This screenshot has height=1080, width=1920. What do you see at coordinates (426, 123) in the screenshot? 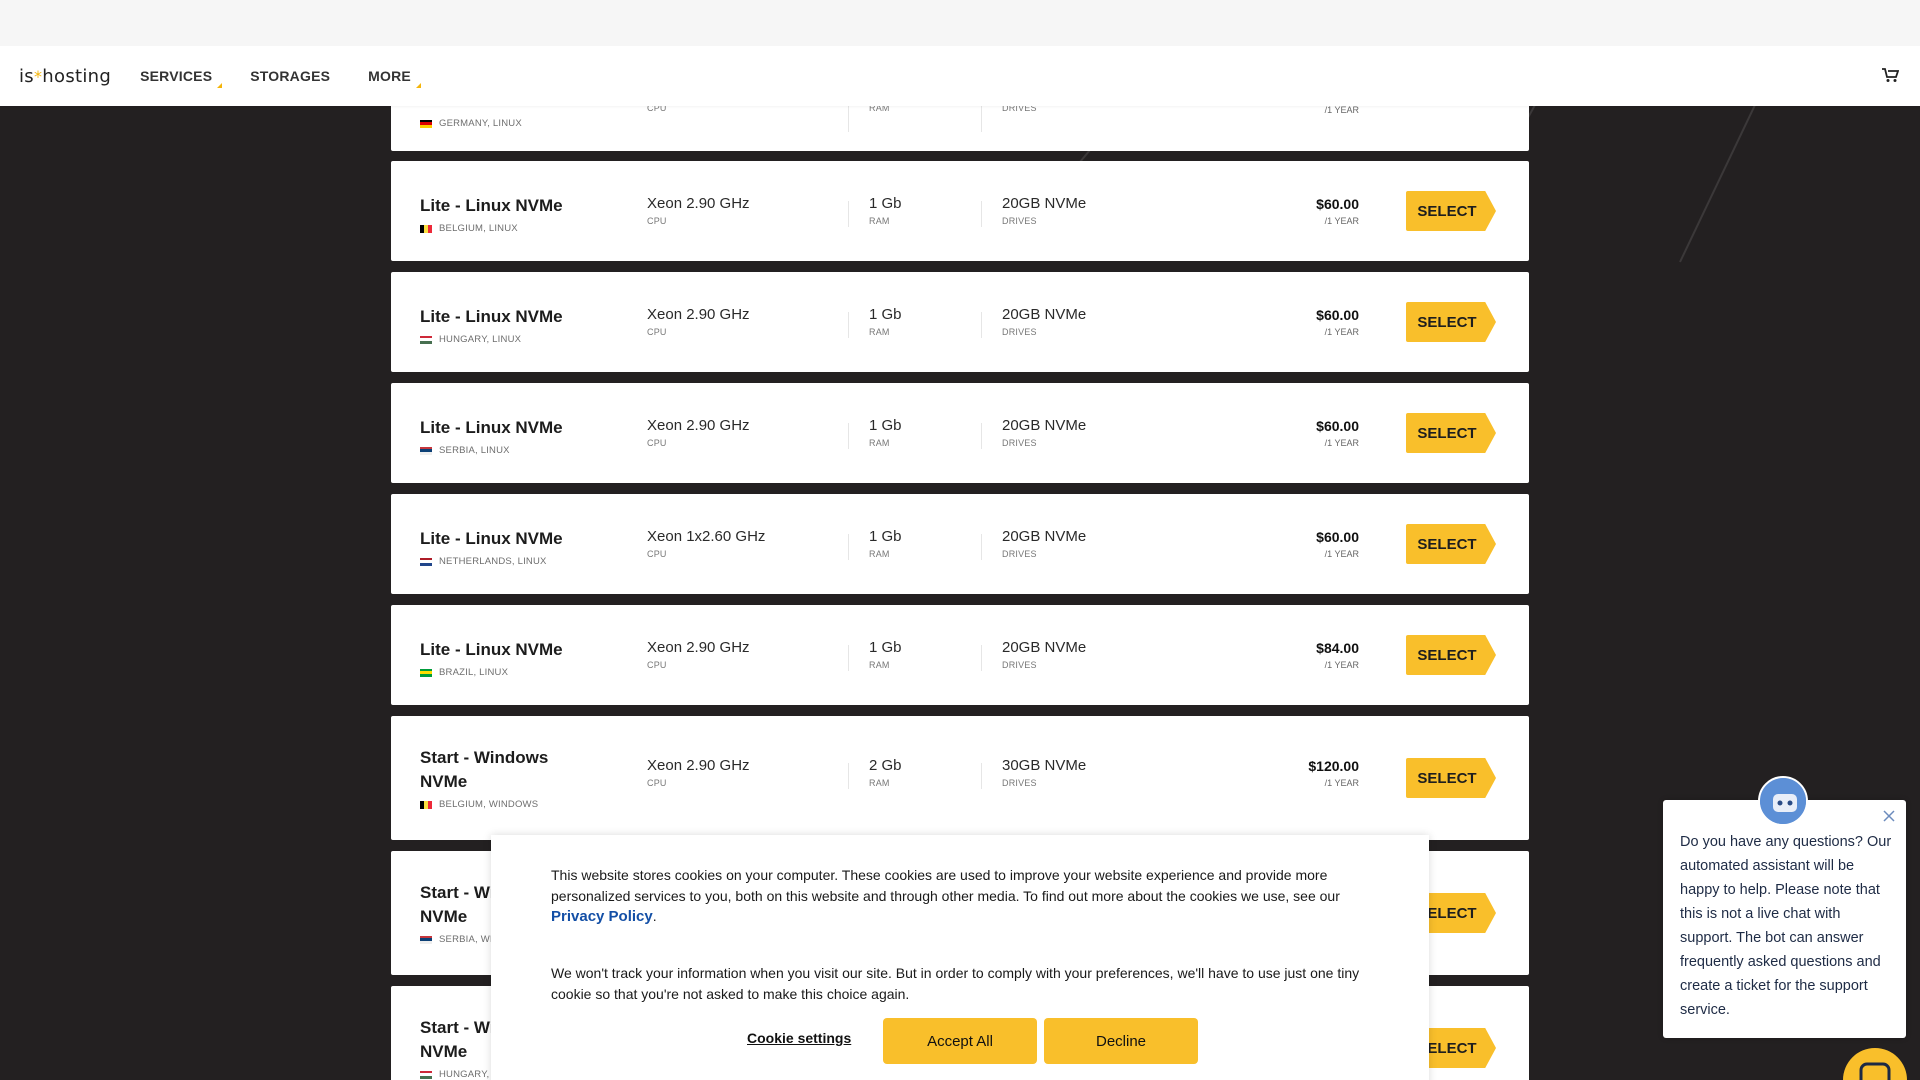
I see `flag-germany-icon` at bounding box center [426, 123].